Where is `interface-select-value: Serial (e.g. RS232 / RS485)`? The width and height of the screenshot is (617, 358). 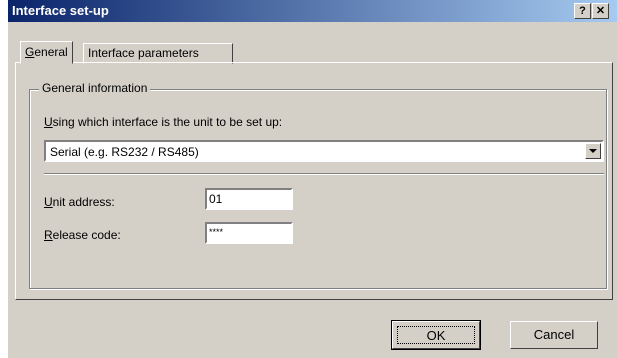 interface-select-value: Serial (e.g. RS232 / RS485) is located at coordinates (124, 152).